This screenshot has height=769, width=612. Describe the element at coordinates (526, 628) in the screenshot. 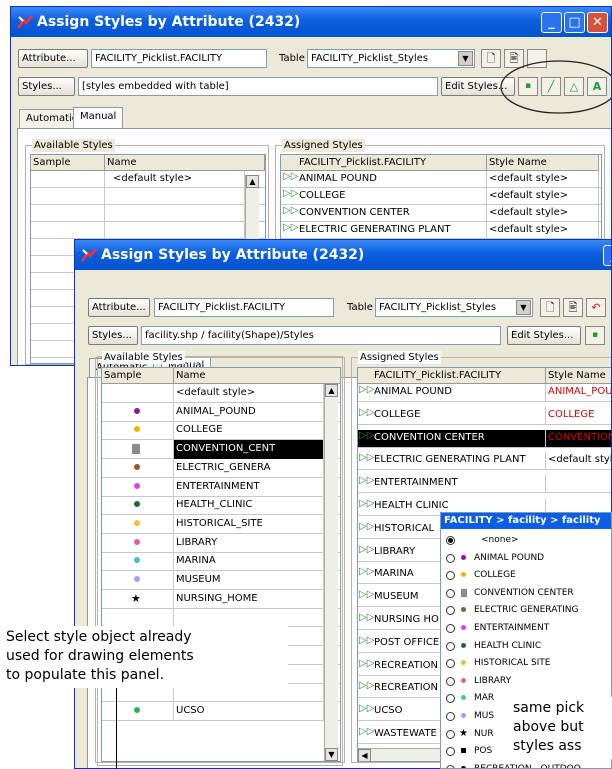

I see `picklist-item: ENTERTAINMENT` at that location.